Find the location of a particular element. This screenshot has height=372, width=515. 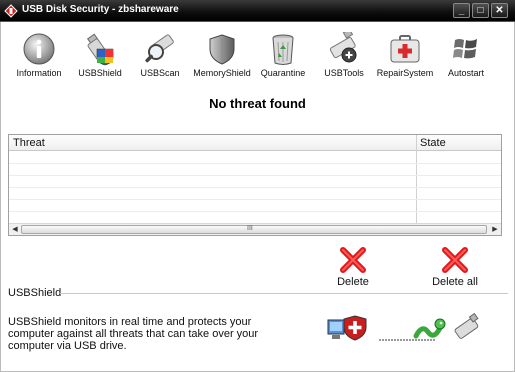

column-divider is located at coordinates (416, 179).